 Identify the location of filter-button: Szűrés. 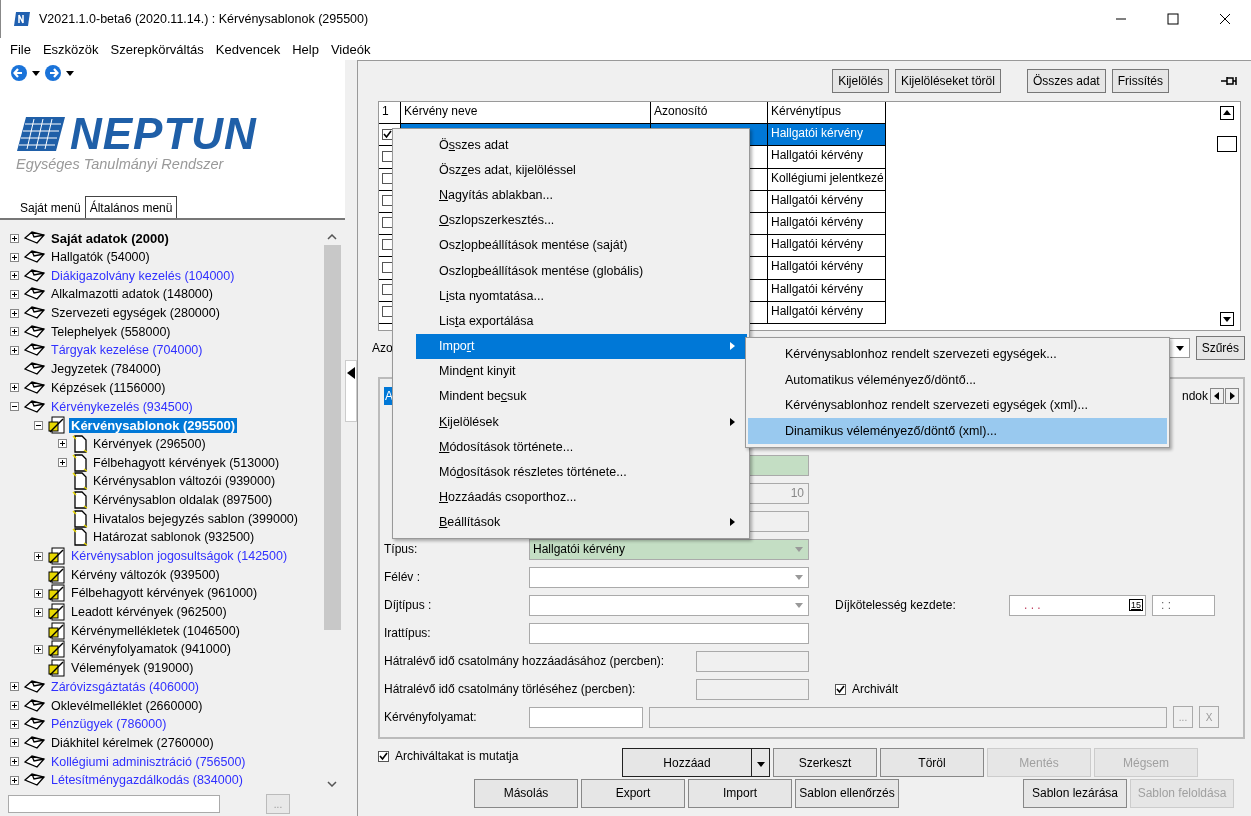
(1220, 348).